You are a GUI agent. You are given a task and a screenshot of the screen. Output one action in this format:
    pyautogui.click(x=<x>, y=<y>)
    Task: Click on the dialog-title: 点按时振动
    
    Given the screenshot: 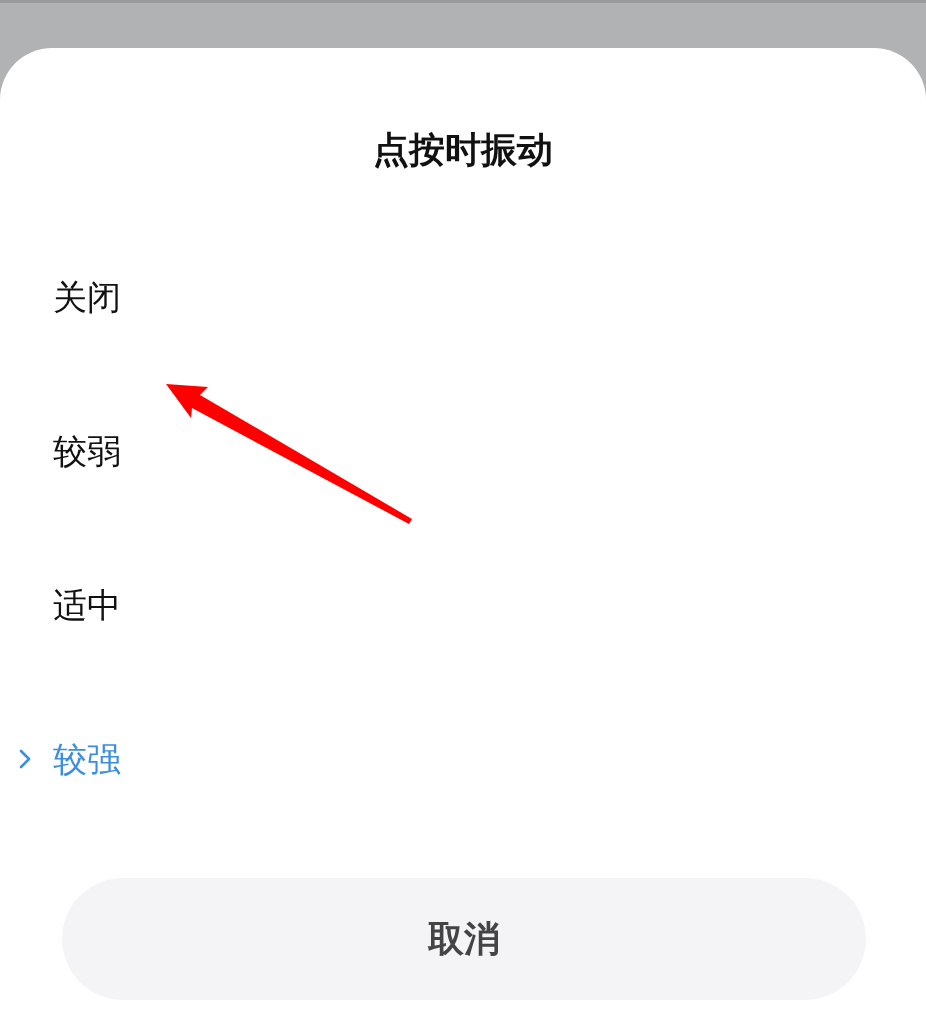 What is the action you would take?
    pyautogui.click(x=463, y=150)
    